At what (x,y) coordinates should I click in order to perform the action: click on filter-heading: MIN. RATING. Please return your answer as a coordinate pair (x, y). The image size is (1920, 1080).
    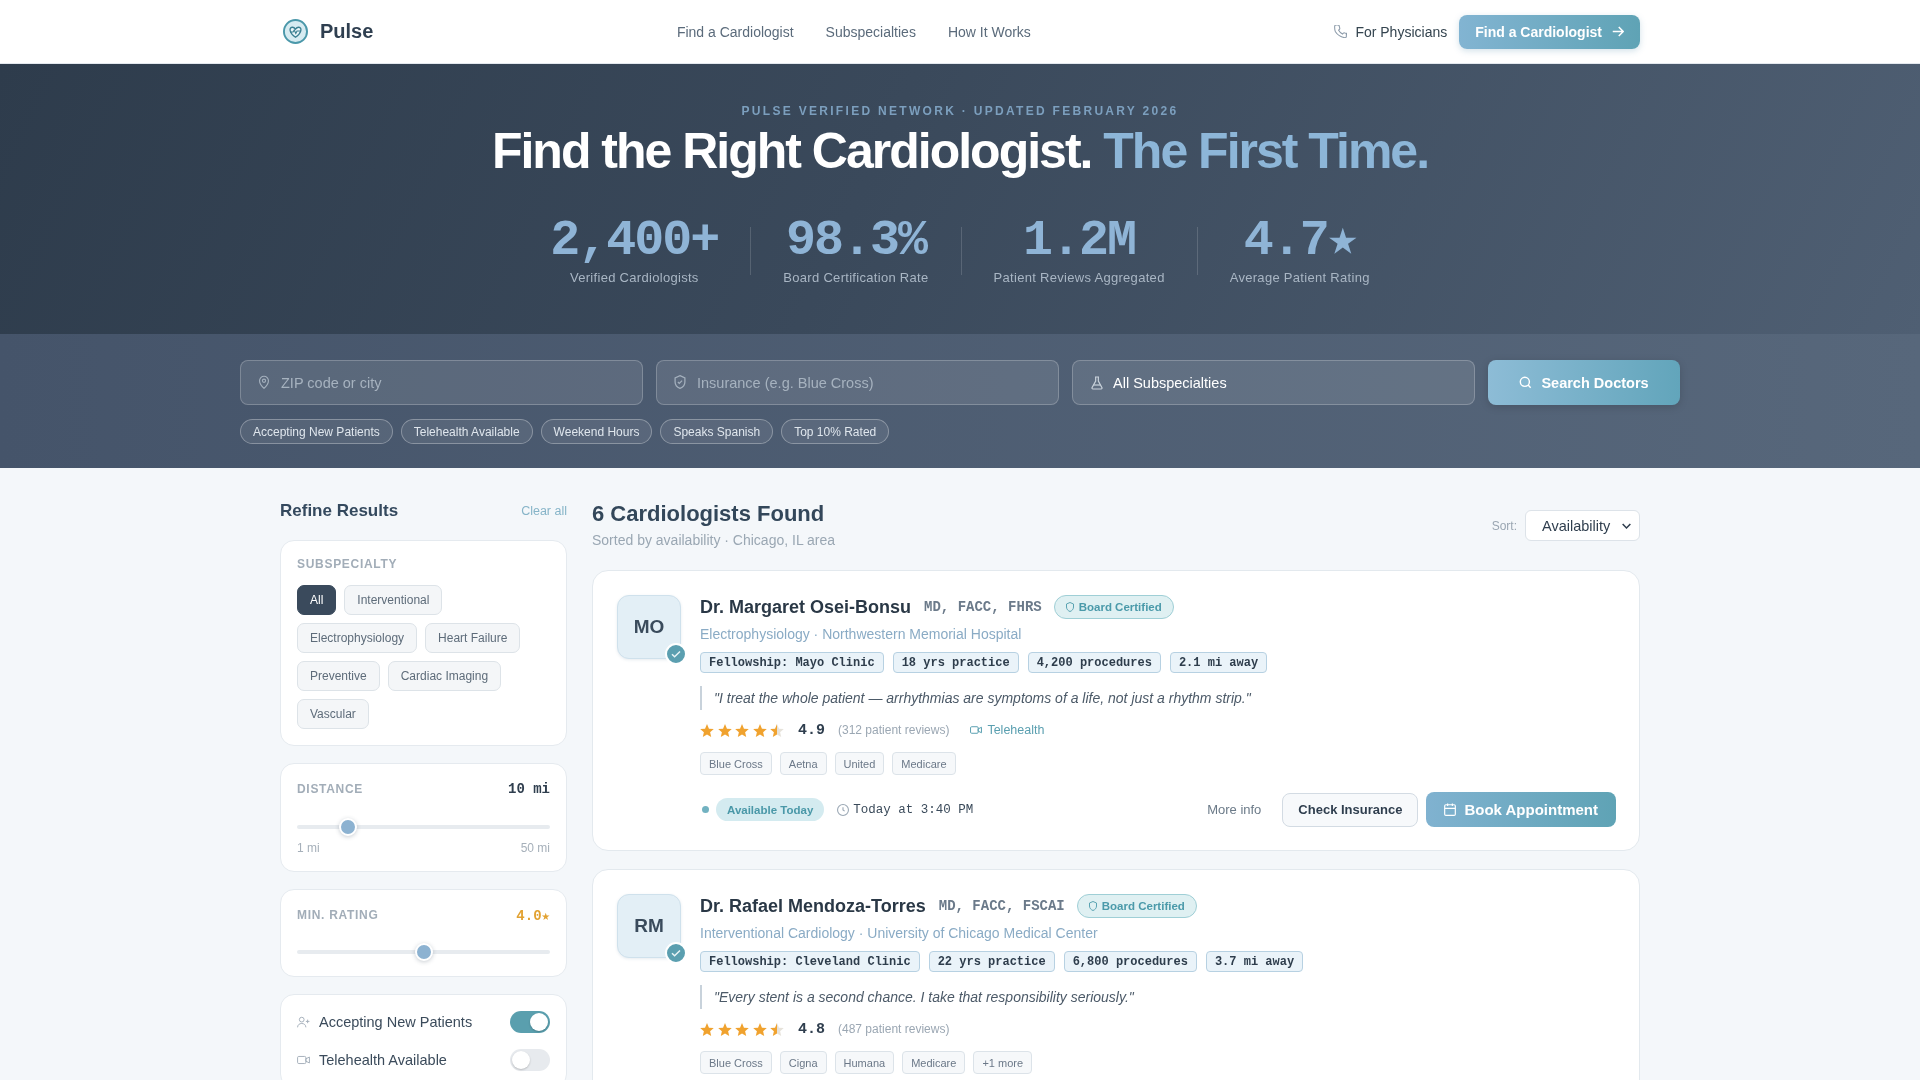
    Looking at the image, I should click on (338, 915).